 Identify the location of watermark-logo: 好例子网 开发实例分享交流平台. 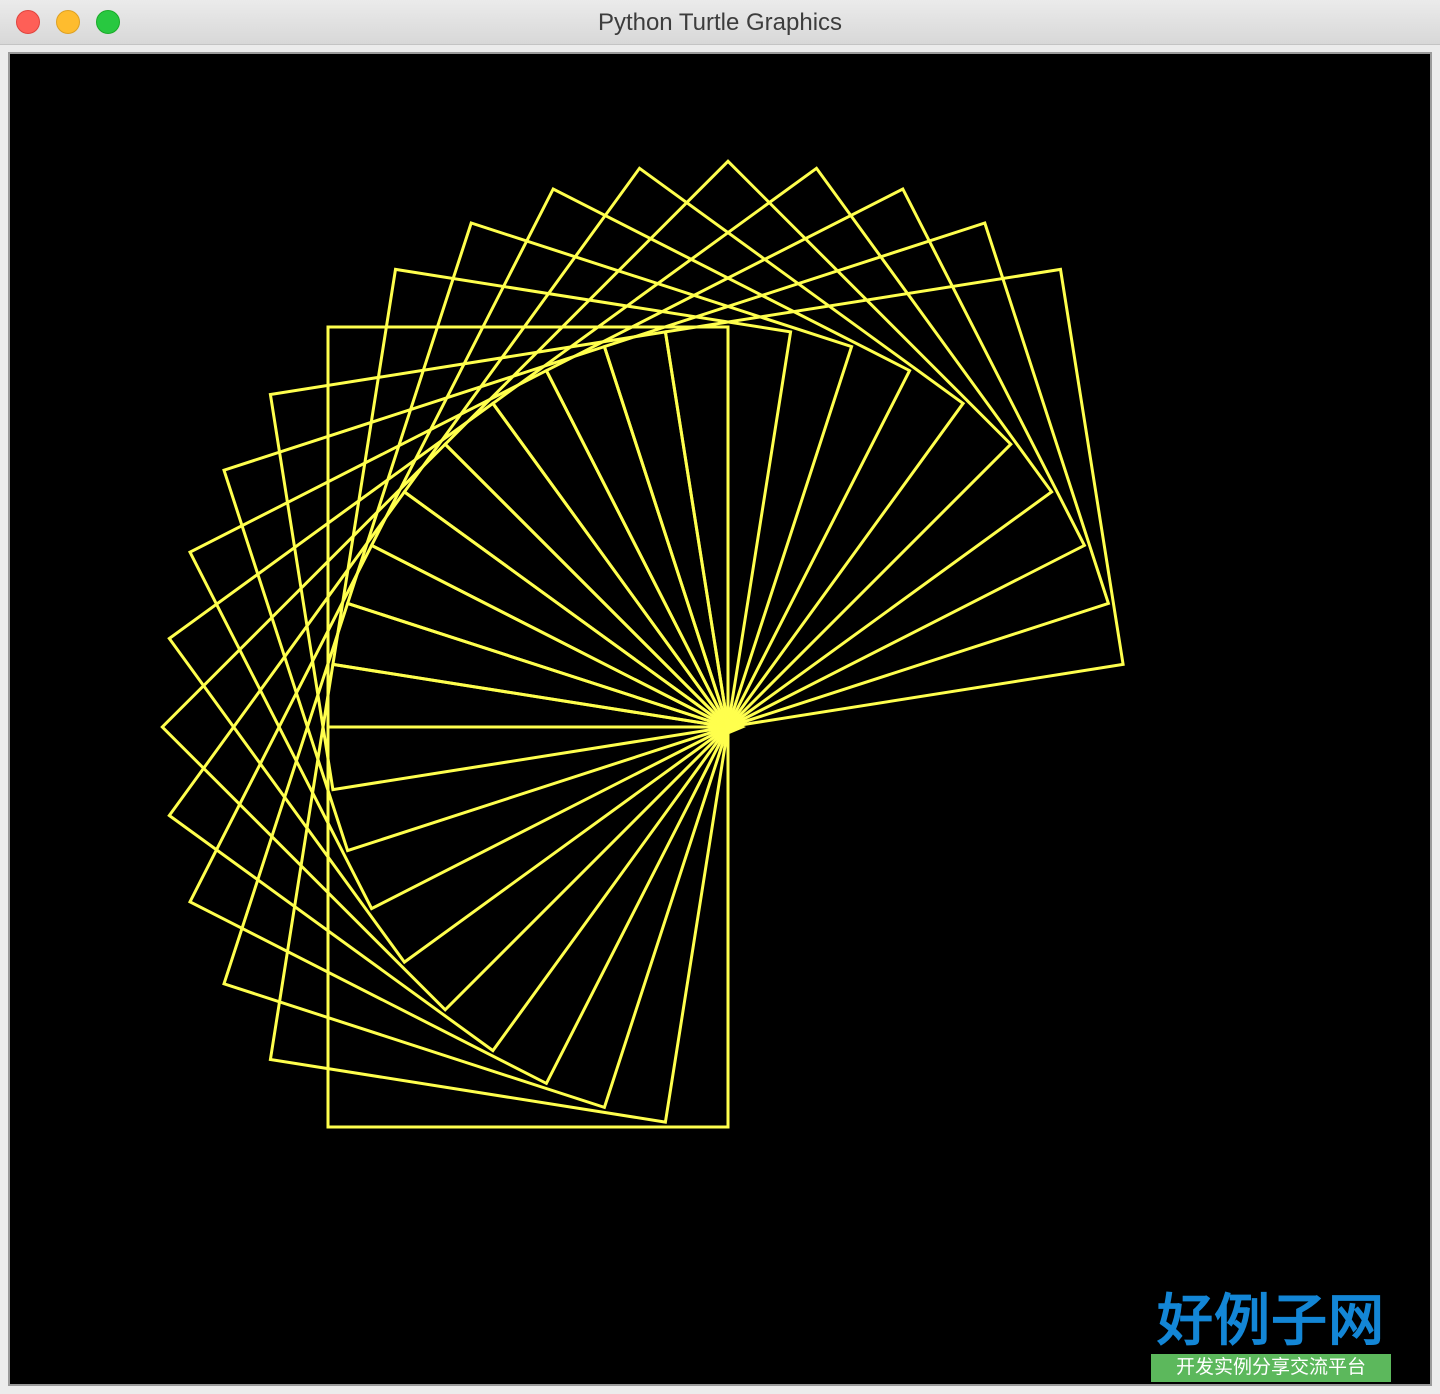
(1271, 1336).